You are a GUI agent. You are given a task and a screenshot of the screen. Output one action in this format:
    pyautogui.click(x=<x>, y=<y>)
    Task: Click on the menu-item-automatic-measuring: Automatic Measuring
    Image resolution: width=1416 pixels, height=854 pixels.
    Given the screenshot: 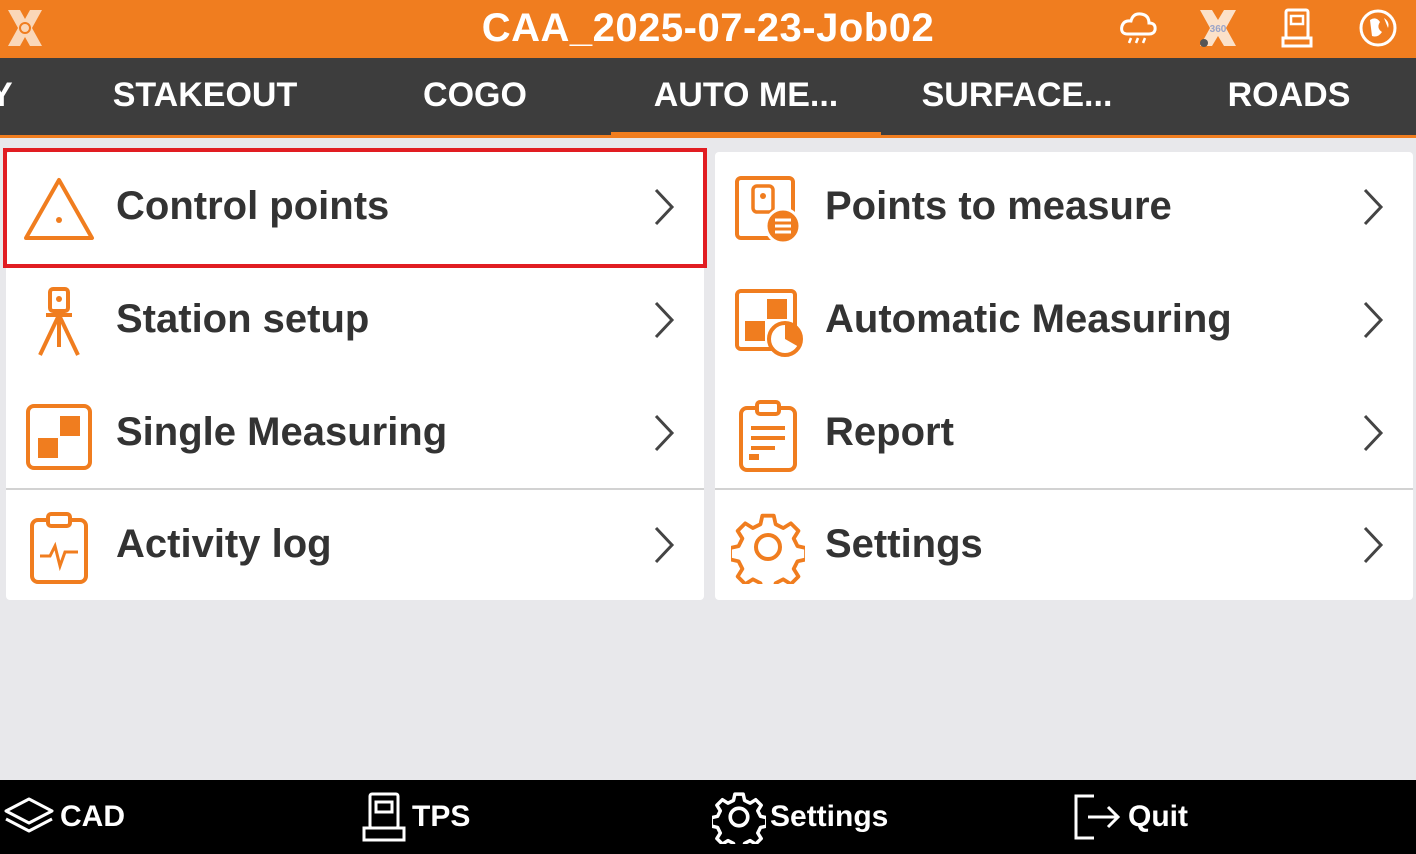 What is the action you would take?
    pyautogui.click(x=1064, y=321)
    